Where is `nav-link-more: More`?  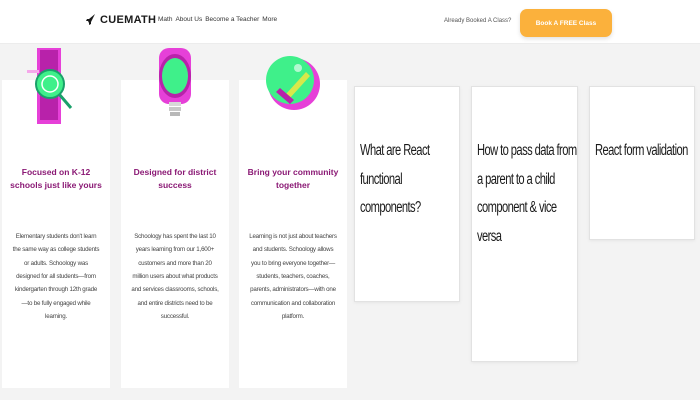
nav-link-more: More is located at coordinates (269, 19).